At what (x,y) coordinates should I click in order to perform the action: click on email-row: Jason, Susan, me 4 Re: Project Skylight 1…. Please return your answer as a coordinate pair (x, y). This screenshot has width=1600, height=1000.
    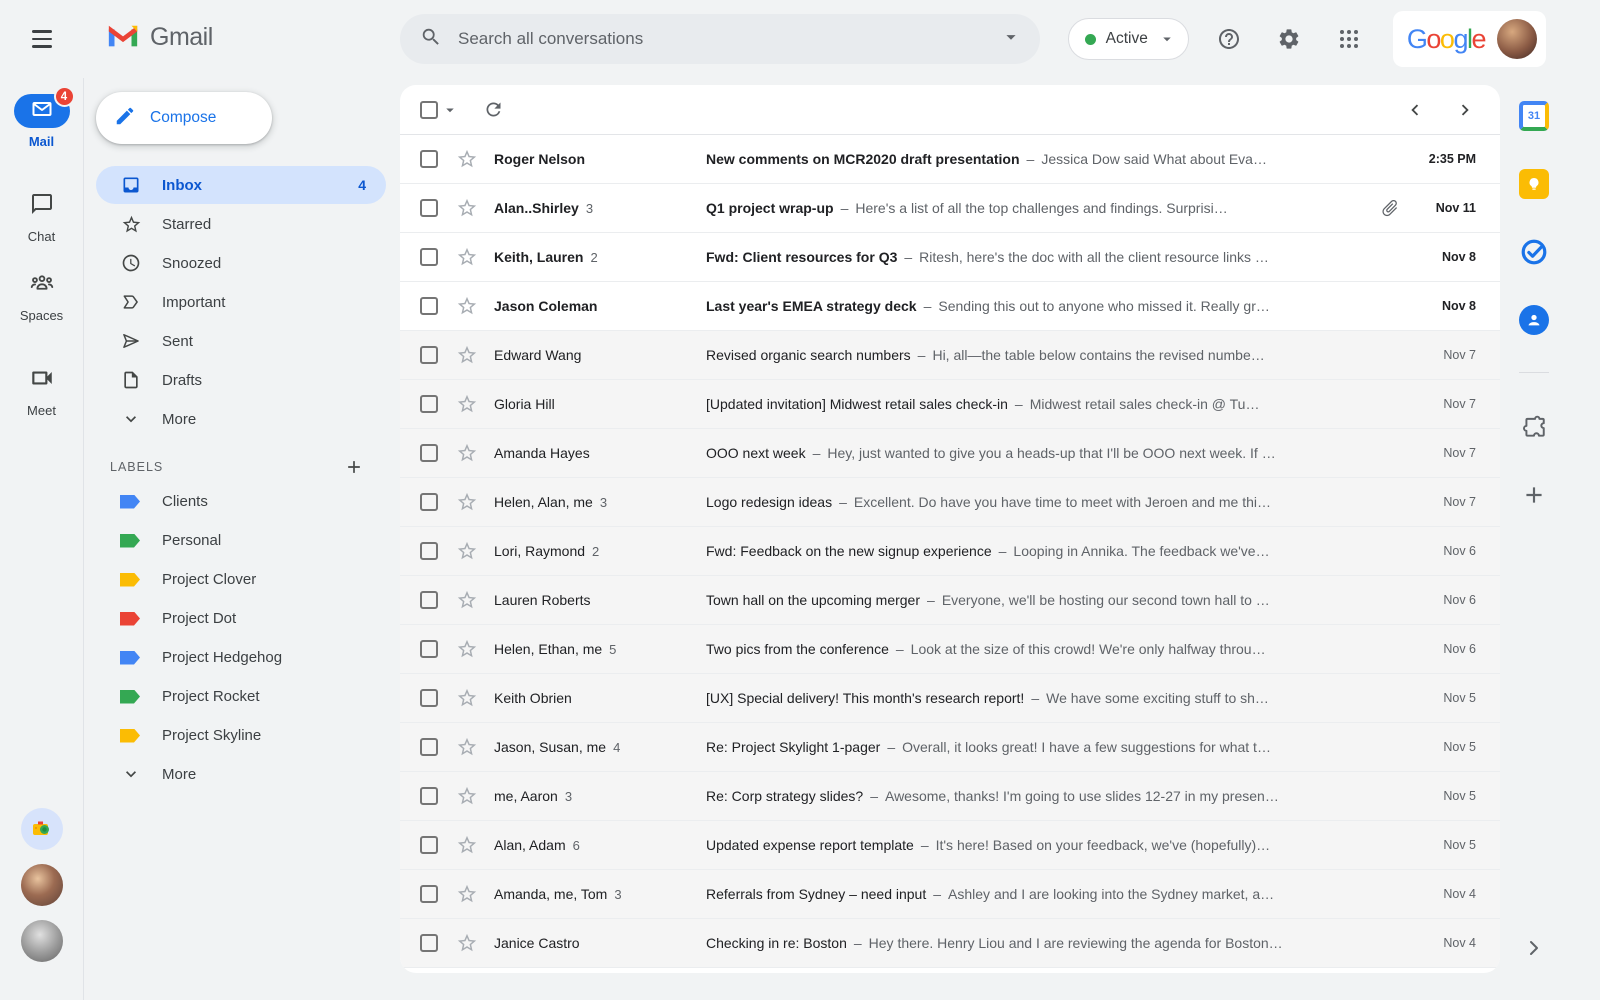
    Looking at the image, I should click on (950, 747).